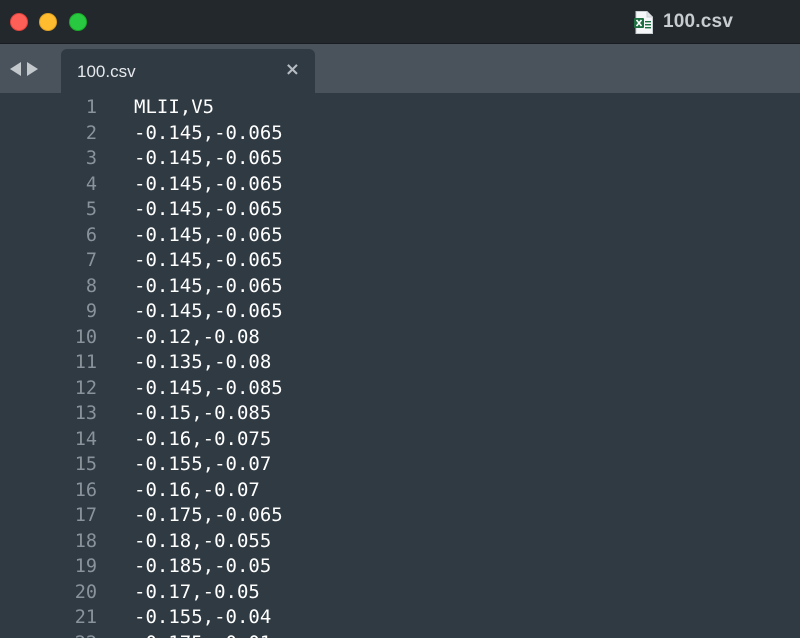  Describe the element at coordinates (32, 69) in the screenshot. I see `forward-arrow-icon` at that location.